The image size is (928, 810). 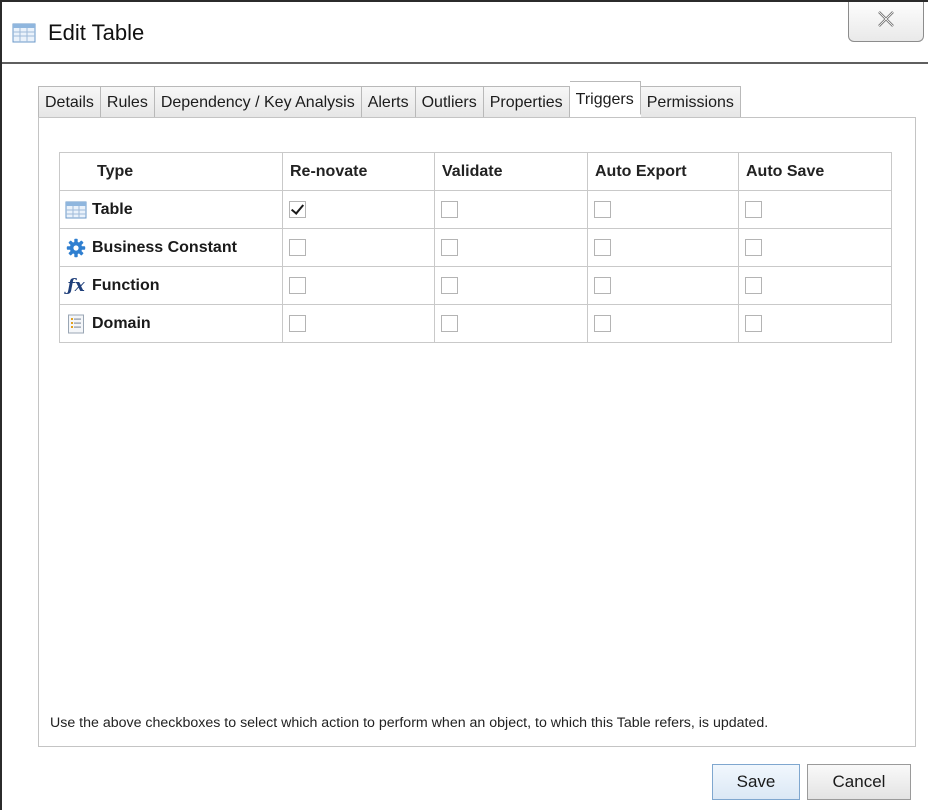 What do you see at coordinates (449, 247) in the screenshot?
I see `business-constant-validate-checkbox` at bounding box center [449, 247].